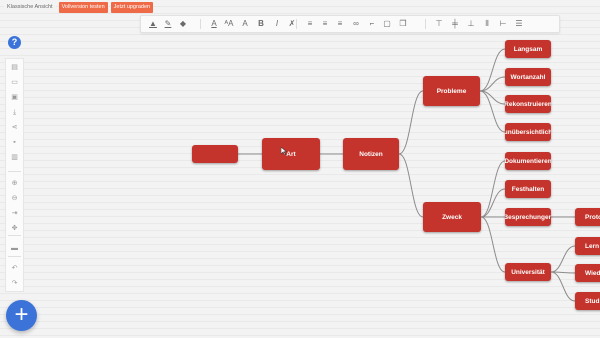 This screenshot has width=600, height=338. What do you see at coordinates (528, 189) in the screenshot?
I see `node-festhalten: Festhalten` at bounding box center [528, 189].